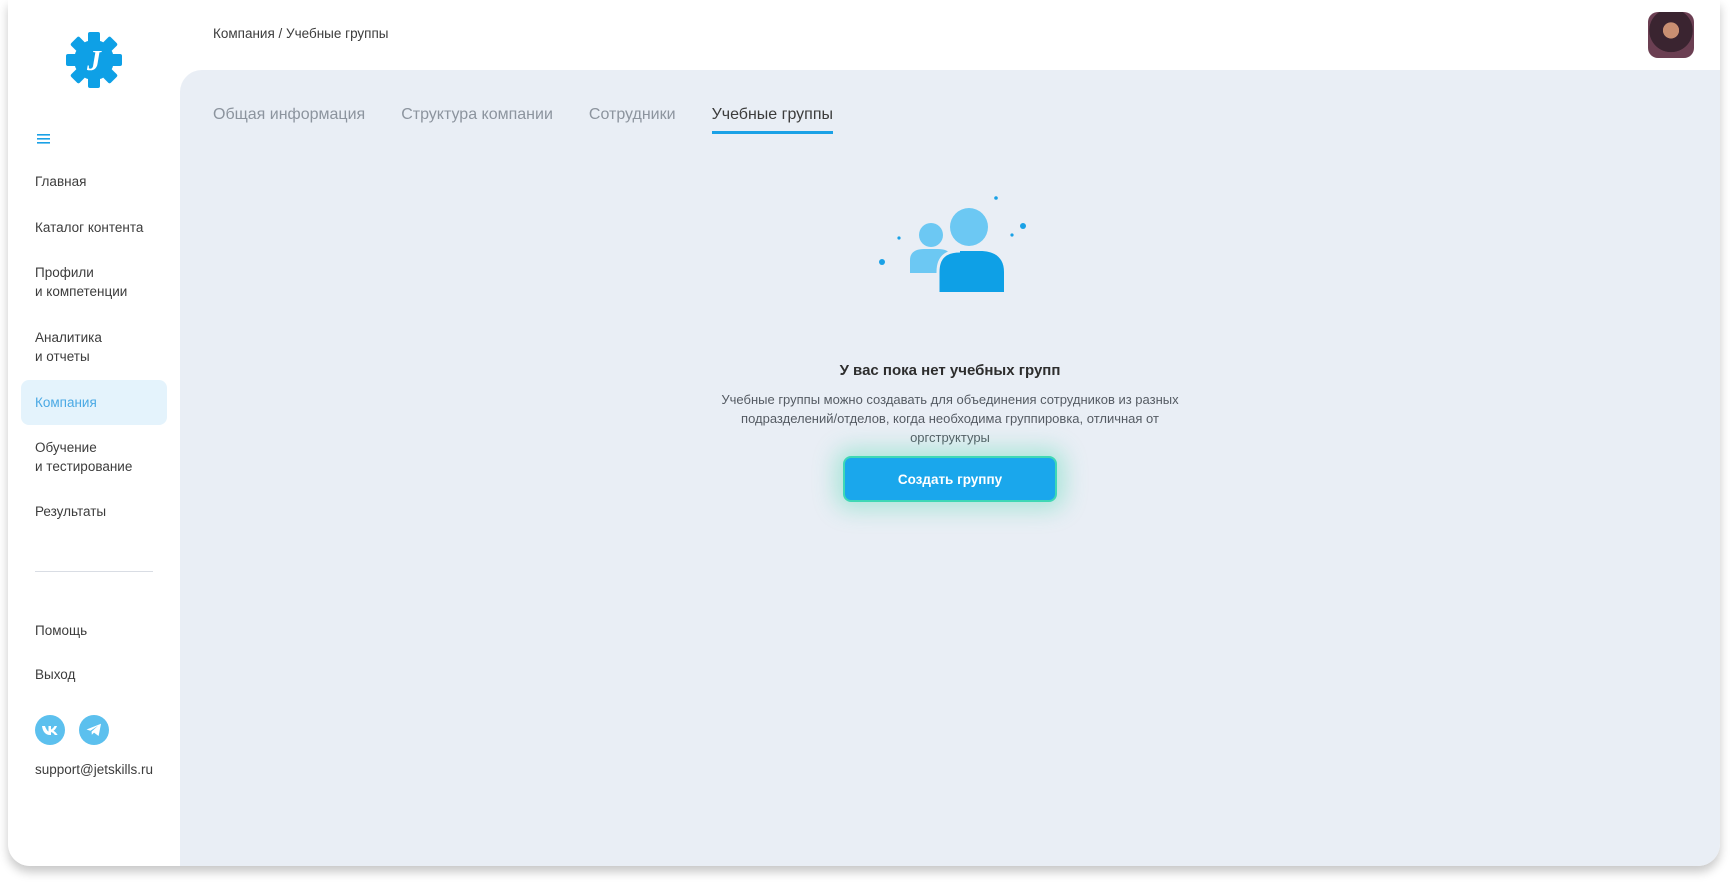 The image size is (1730, 882). I want to click on breadcrumb: Компания / Учебные группы, so click(301, 33).